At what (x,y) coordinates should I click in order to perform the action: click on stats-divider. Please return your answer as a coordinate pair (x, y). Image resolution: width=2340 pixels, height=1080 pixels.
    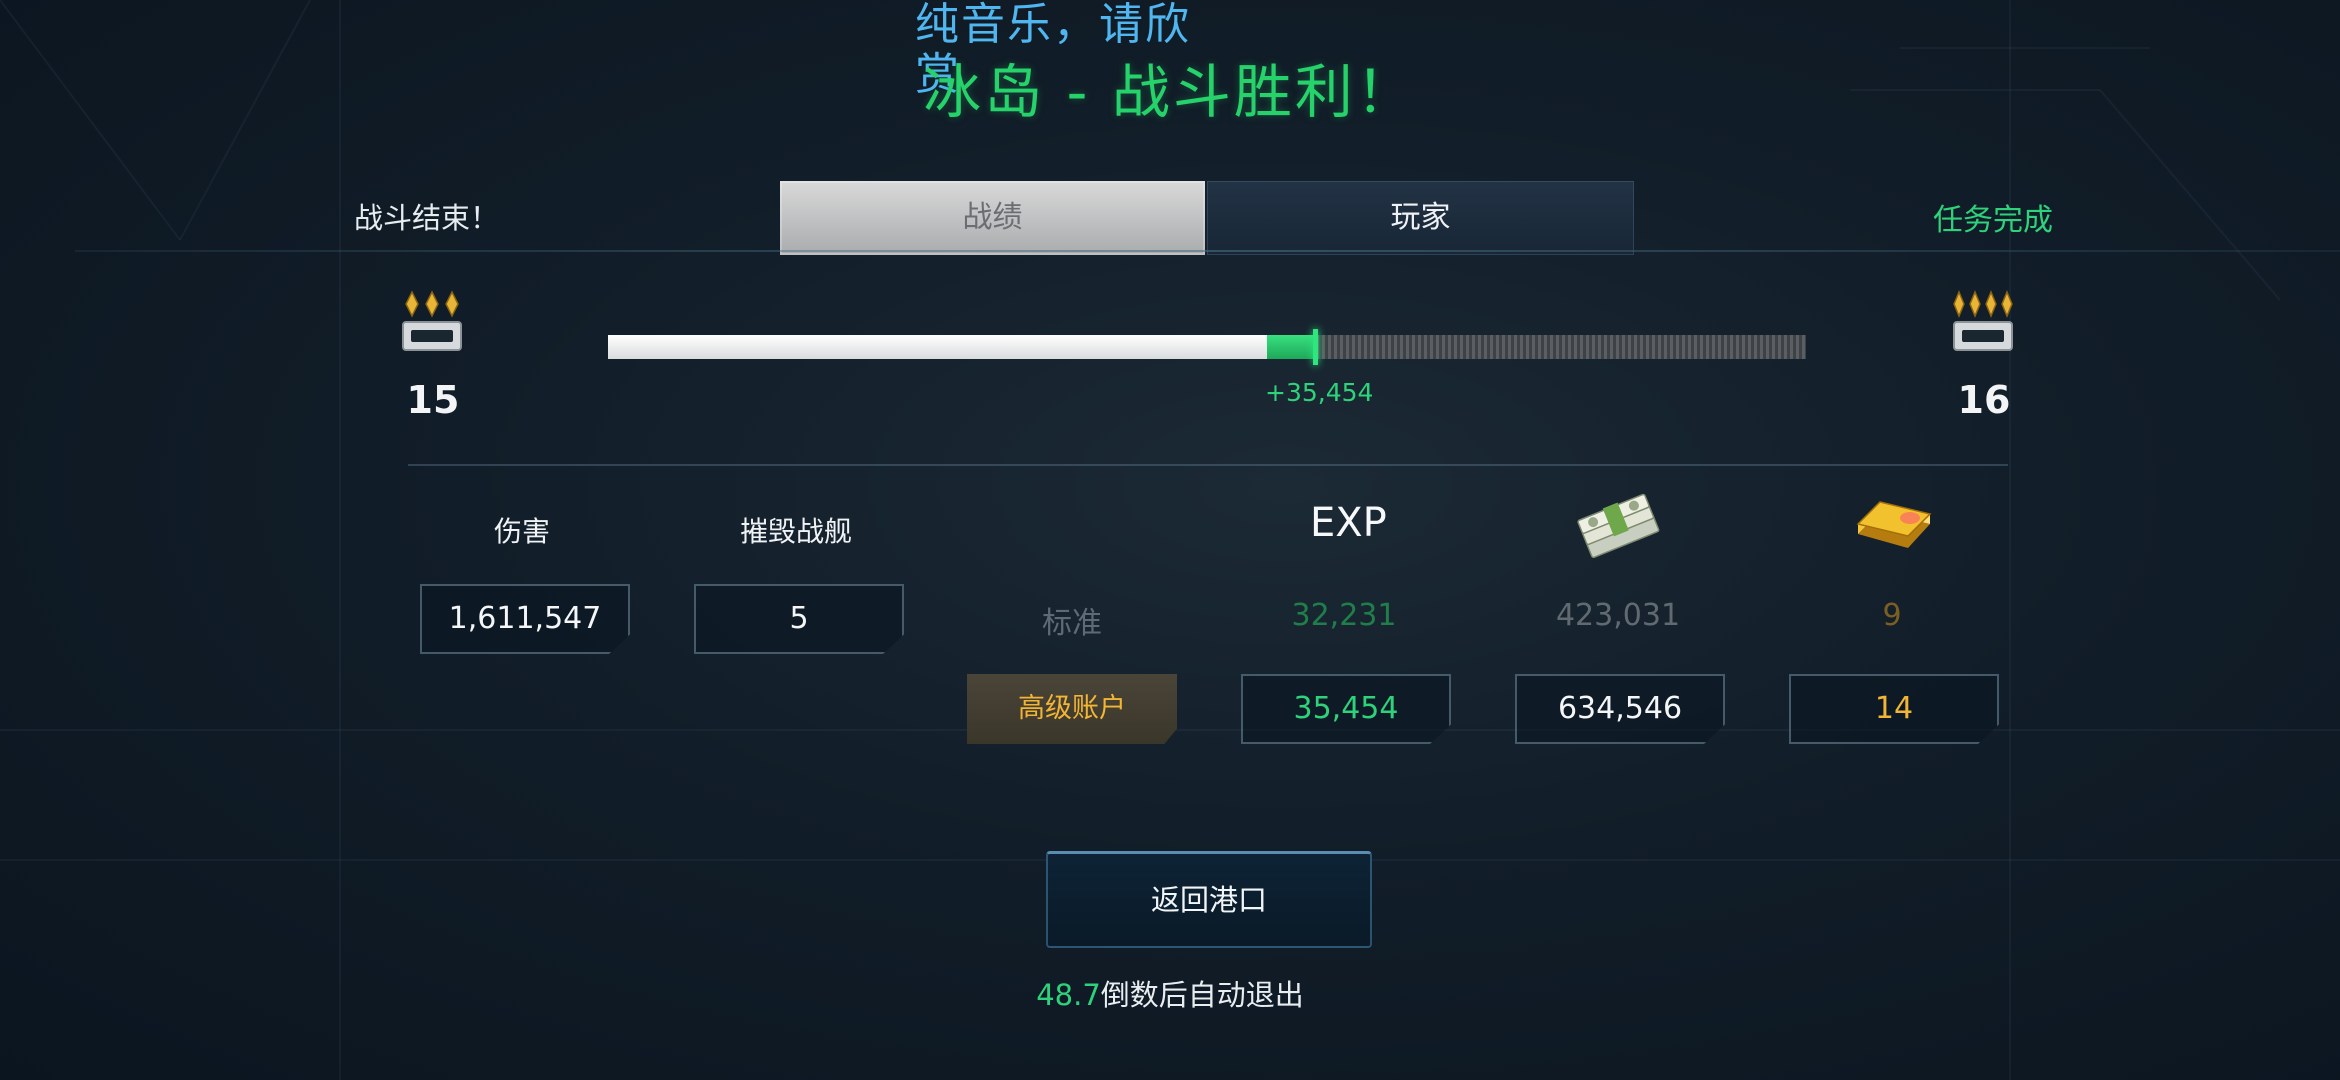
    Looking at the image, I should click on (1208, 465).